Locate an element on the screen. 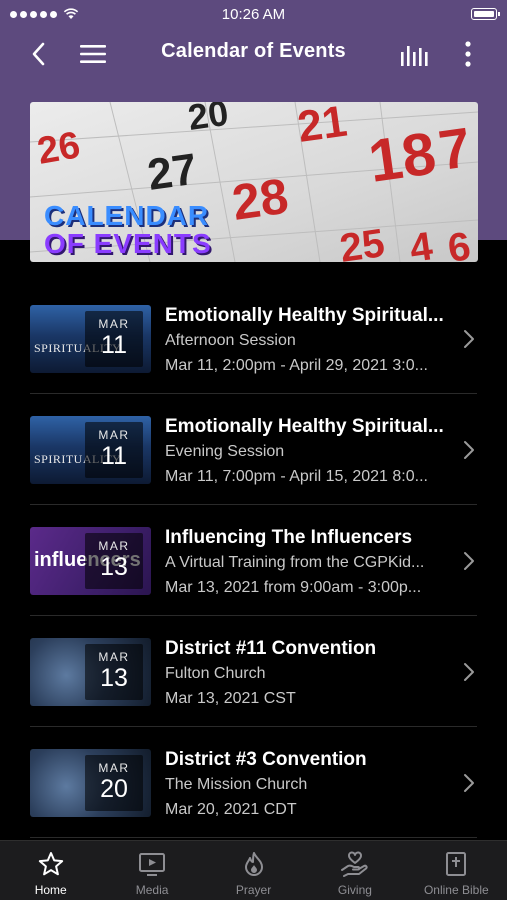 This screenshot has width=507, height=900. calendar-number: 21 is located at coordinates (322, 127).